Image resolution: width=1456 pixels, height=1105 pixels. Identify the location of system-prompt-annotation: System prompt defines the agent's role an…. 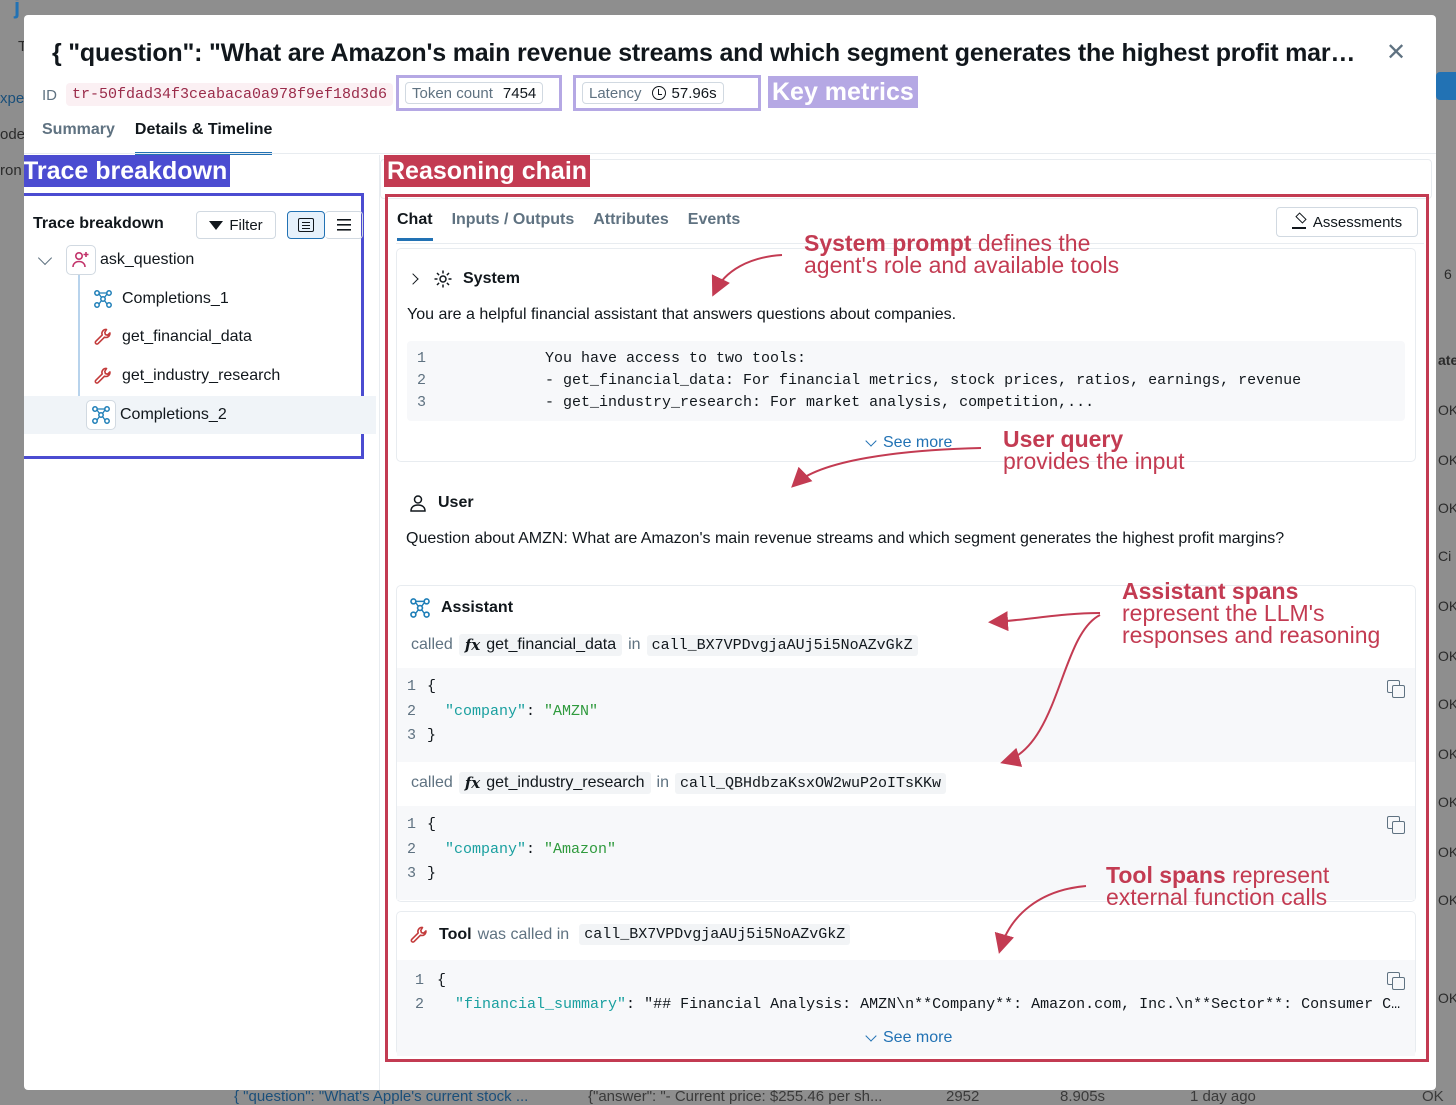
(962, 254).